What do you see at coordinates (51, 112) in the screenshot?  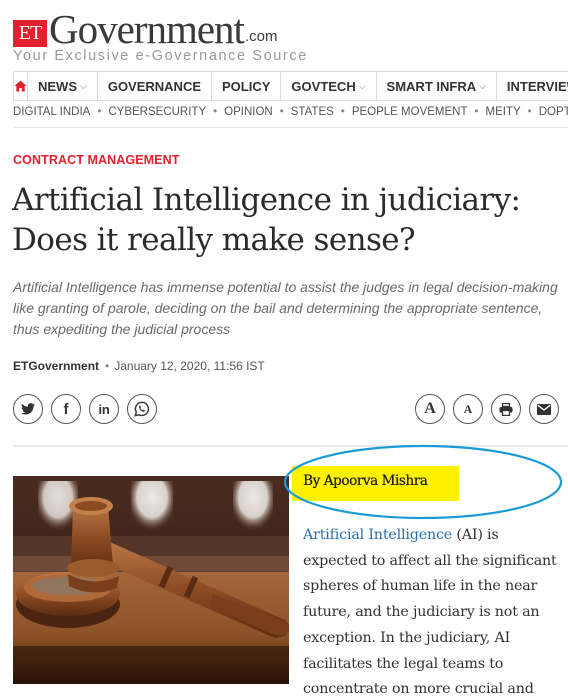 I see `subnav-digital-india: DIGITAL INDIA` at bounding box center [51, 112].